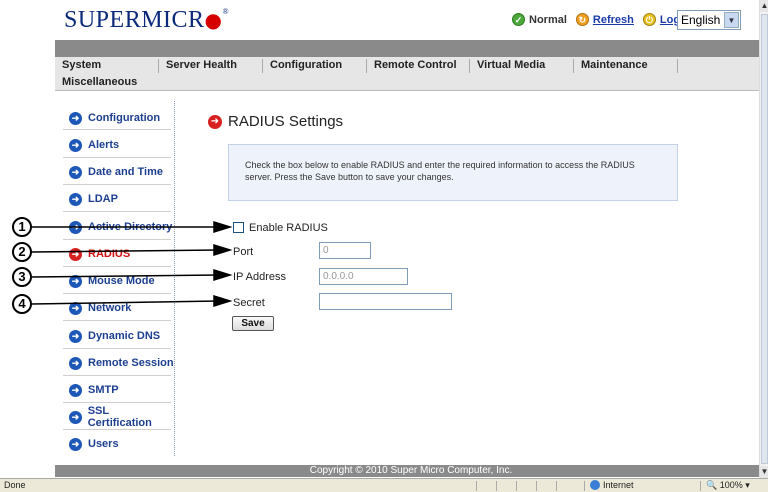  What do you see at coordinates (22, 252) in the screenshot?
I see `callout-2: 2` at bounding box center [22, 252].